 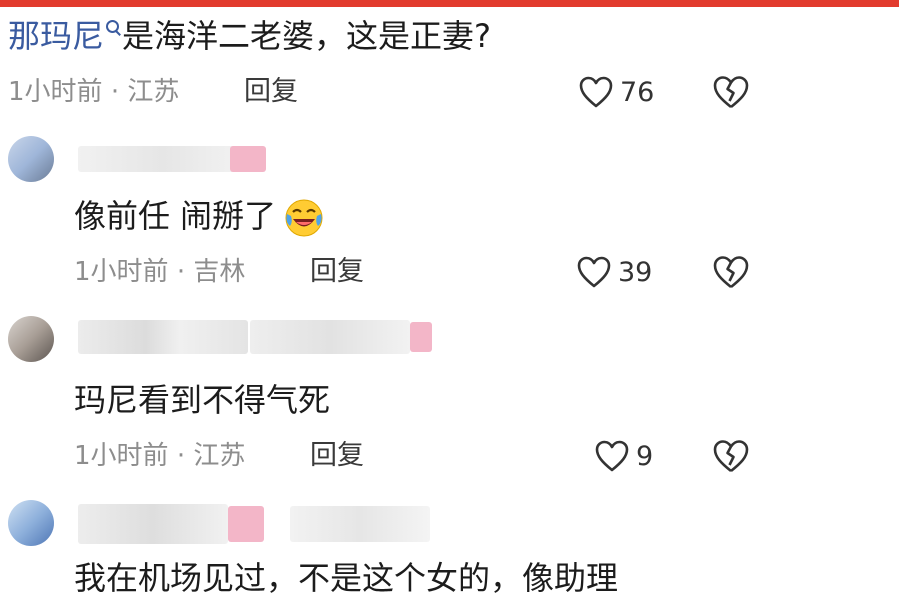 I want to click on like-count: 9, so click(x=645, y=456).